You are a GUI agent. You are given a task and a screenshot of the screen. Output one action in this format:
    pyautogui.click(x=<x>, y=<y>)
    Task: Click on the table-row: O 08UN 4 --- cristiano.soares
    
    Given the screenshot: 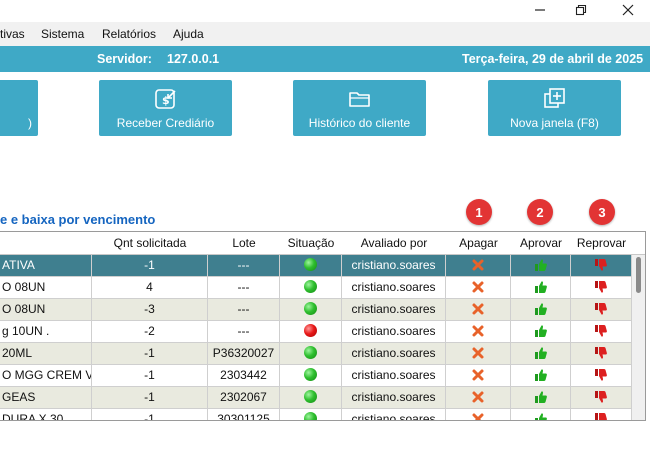 What is the action you would take?
    pyautogui.click(x=316, y=288)
    